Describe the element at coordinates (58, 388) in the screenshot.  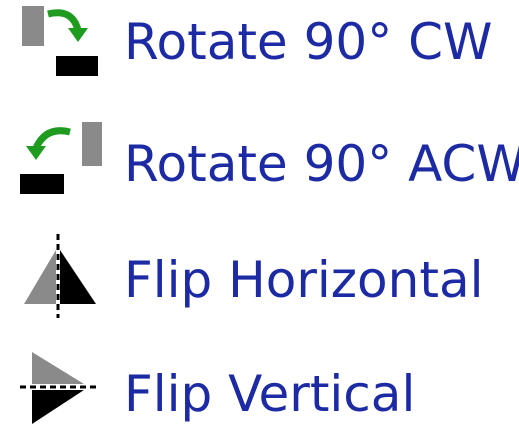
I see `flip-vertical-icon` at that location.